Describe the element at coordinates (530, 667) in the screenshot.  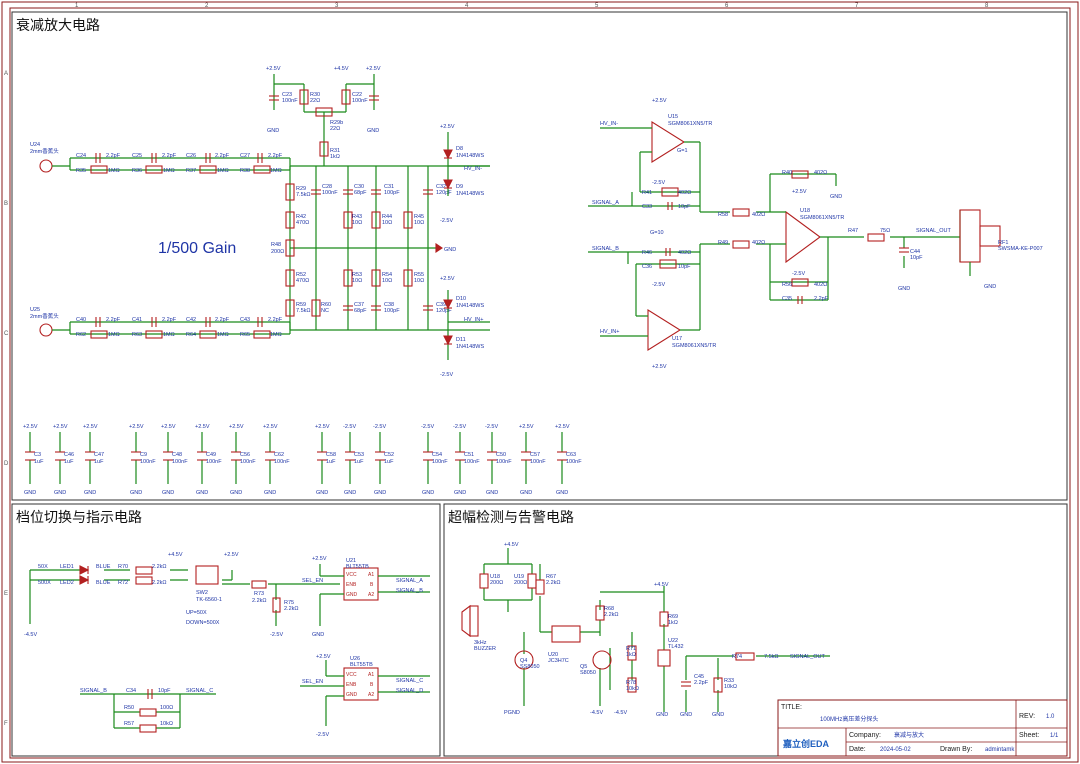
I see `svg-text: SS8050` at that location.